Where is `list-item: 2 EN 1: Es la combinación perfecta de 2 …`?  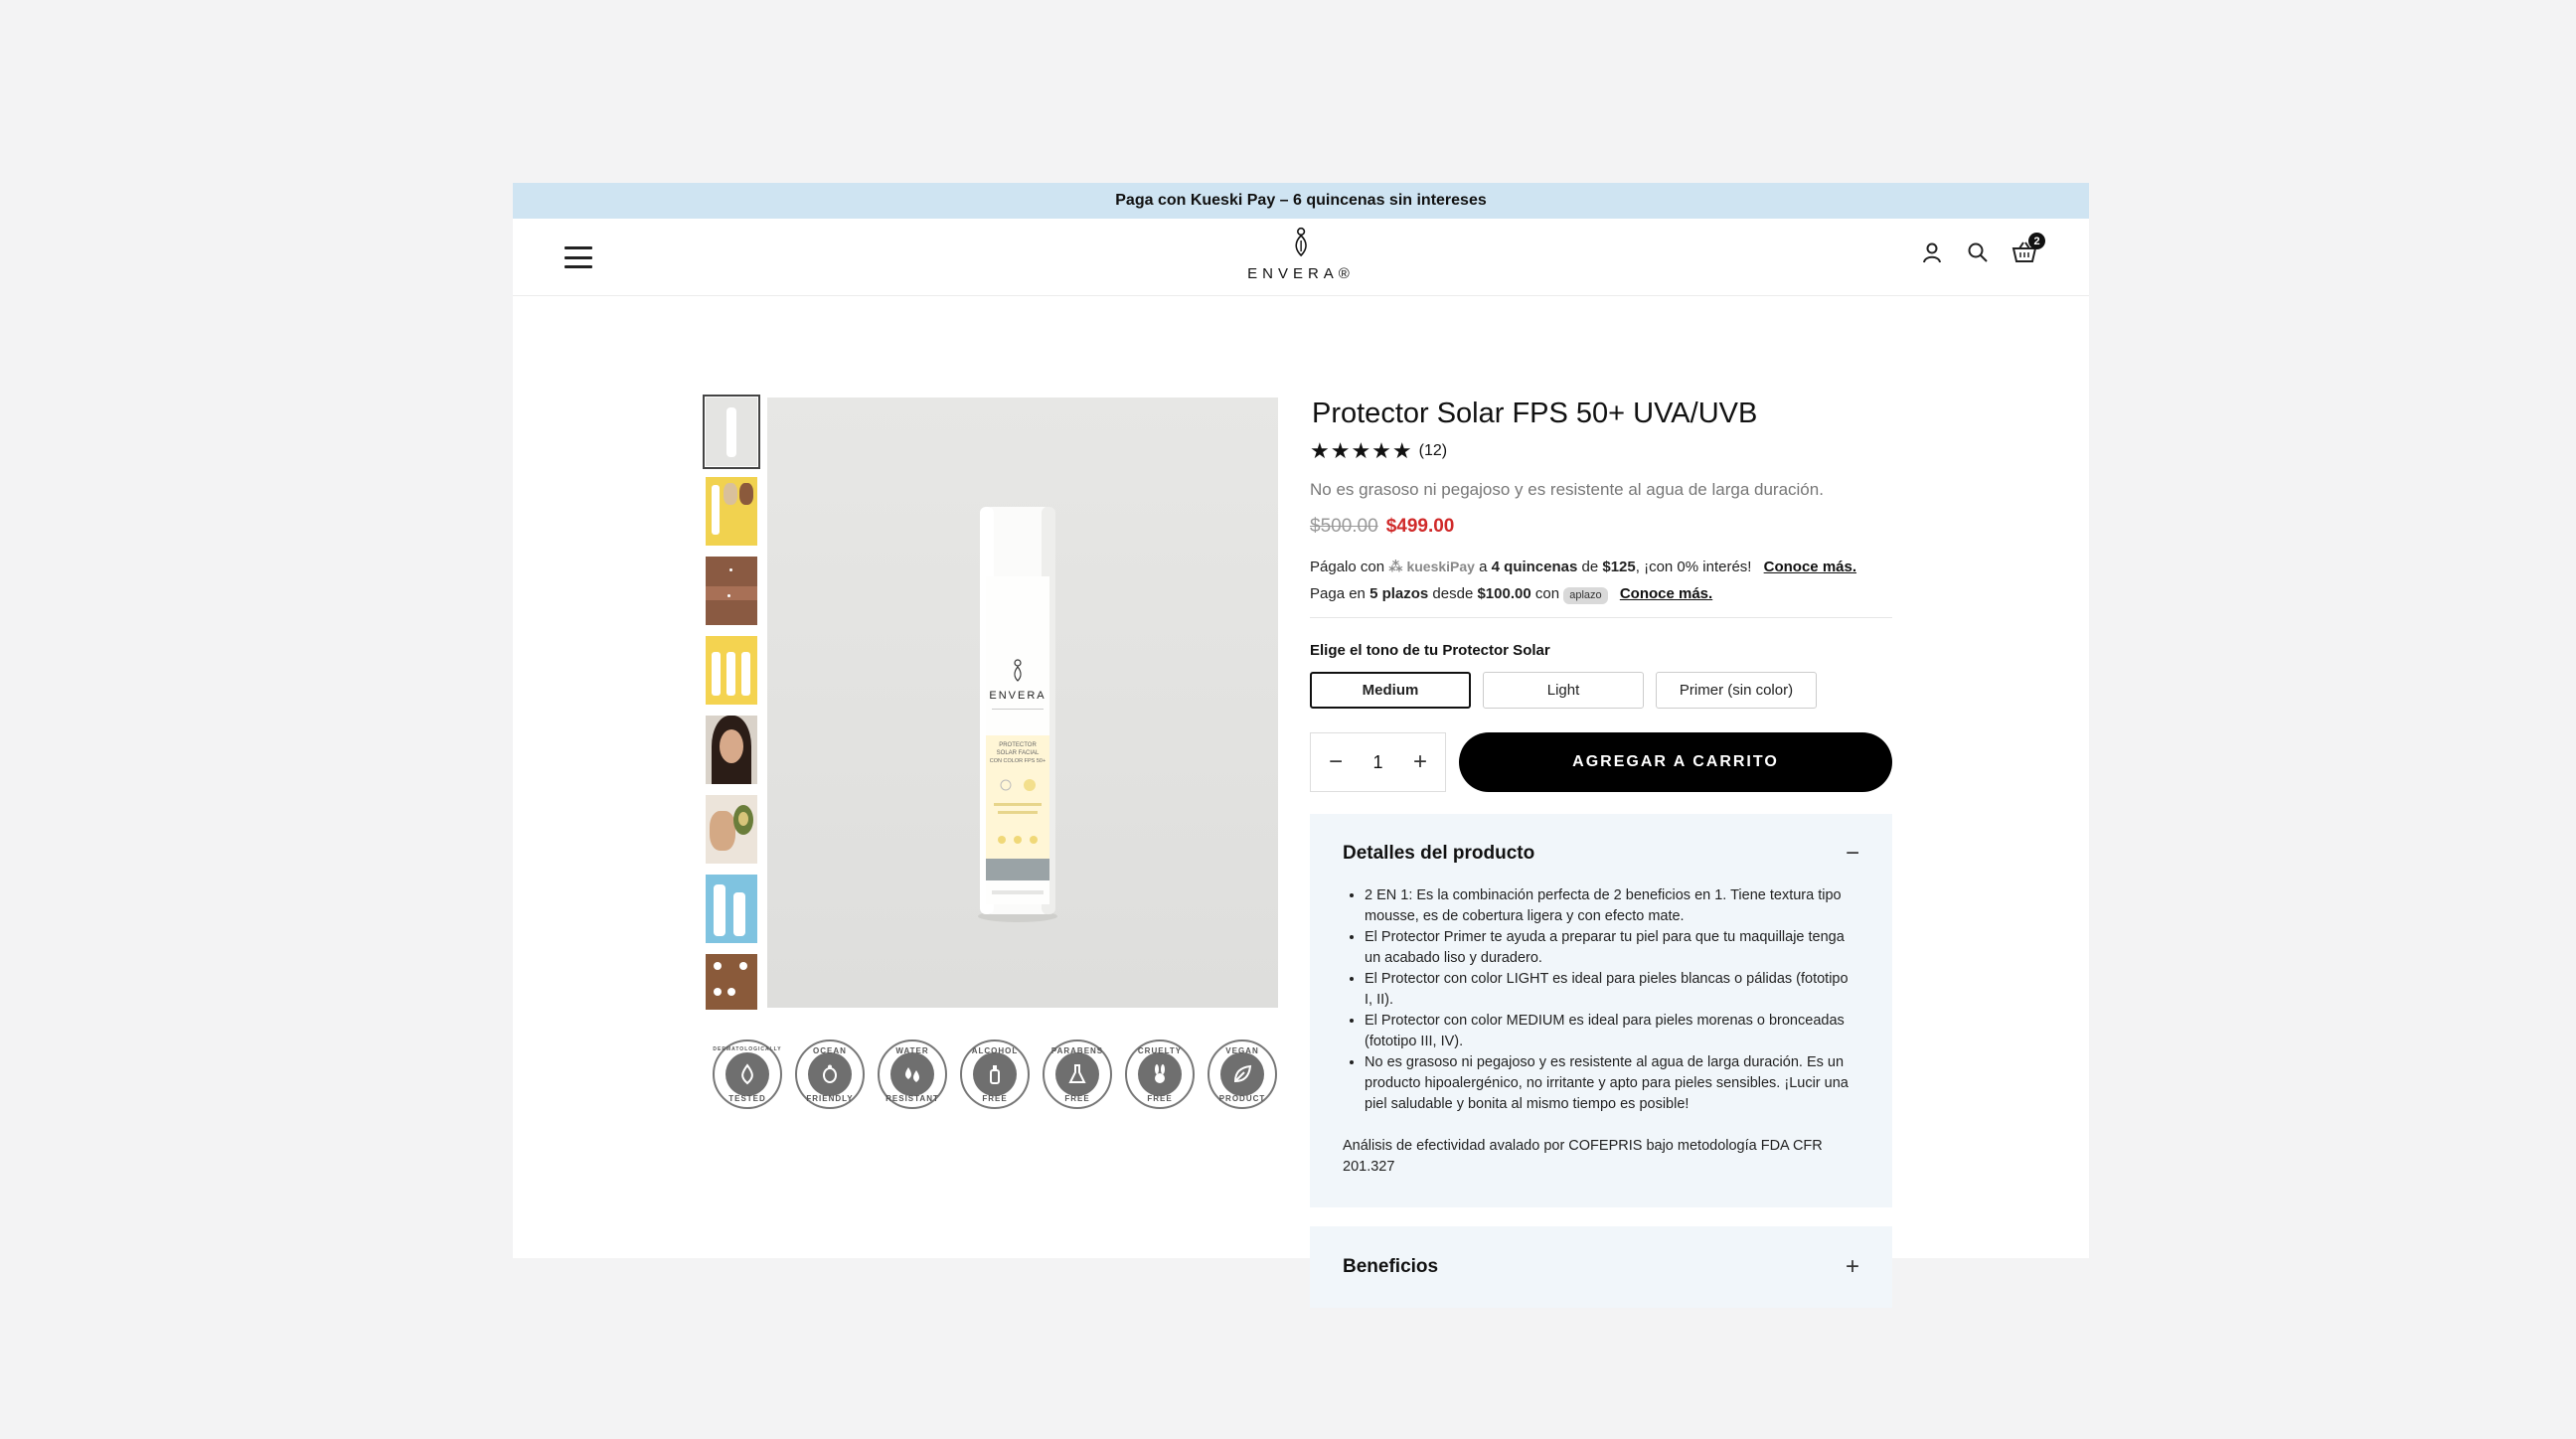 list-item: 2 EN 1: Es la combinación perfecta de 2 … is located at coordinates (1612, 906).